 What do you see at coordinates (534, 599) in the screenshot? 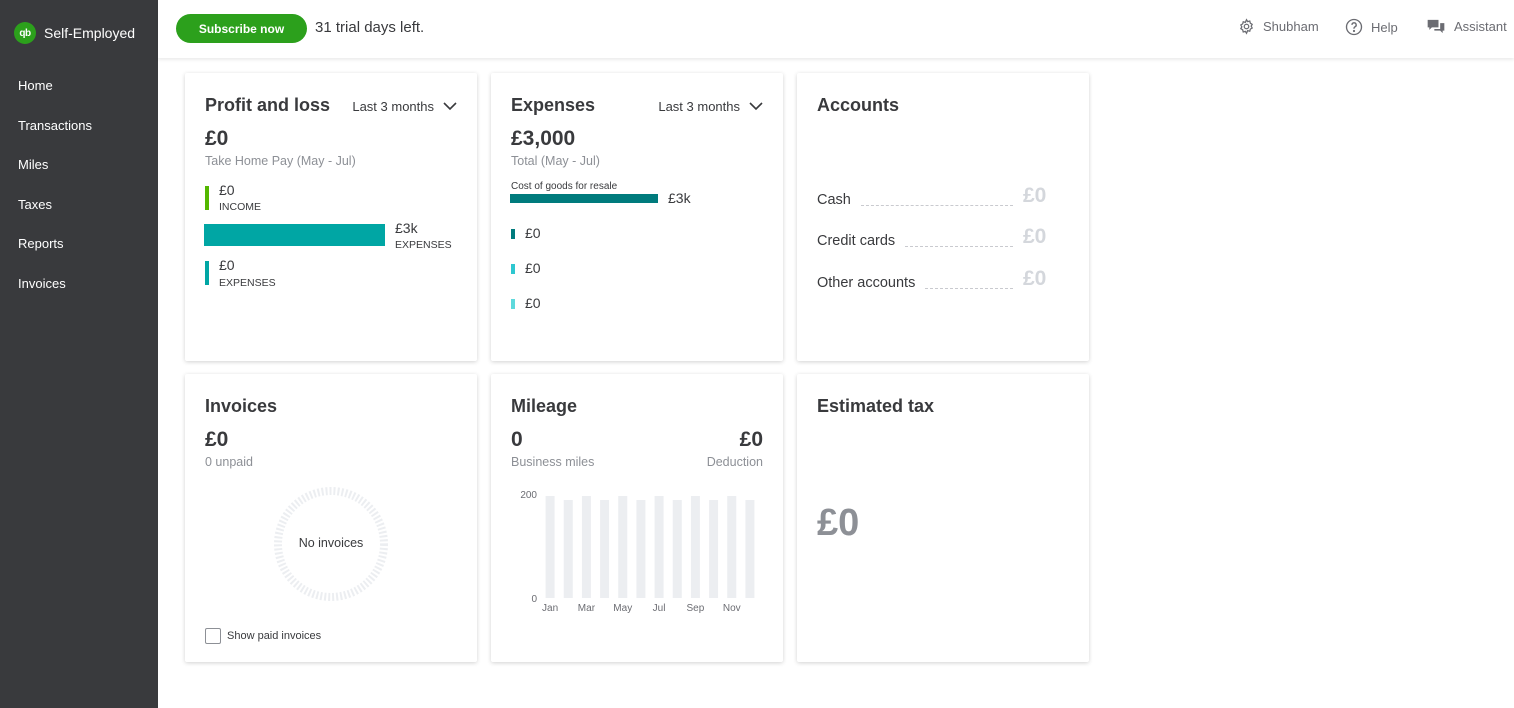
I see `y-tick-label: 0` at bounding box center [534, 599].